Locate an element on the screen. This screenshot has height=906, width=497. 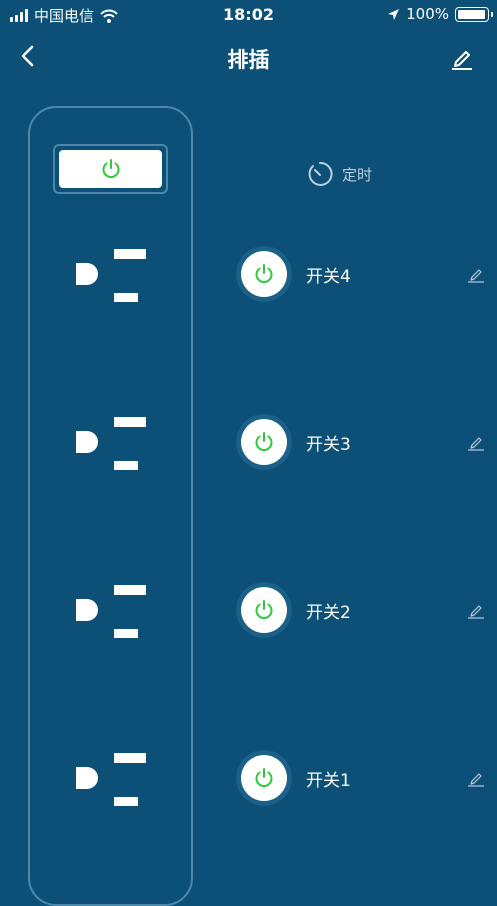
battery-fill is located at coordinates (471, 14).